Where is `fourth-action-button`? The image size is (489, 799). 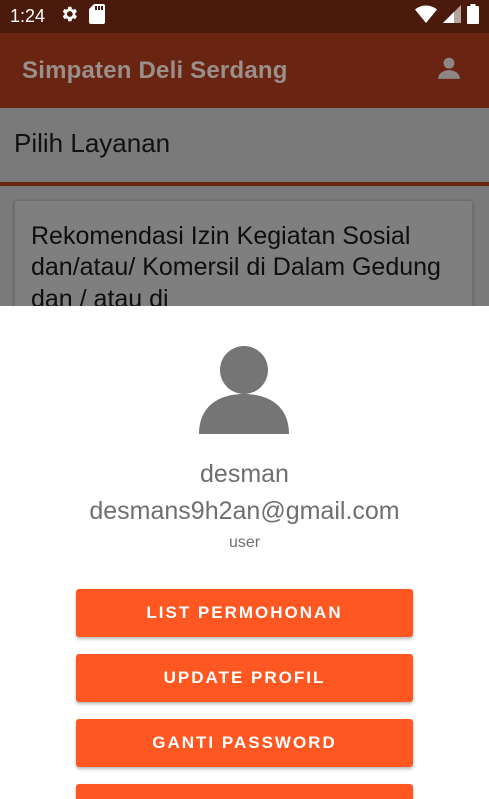
fourth-action-button is located at coordinates (244, 791).